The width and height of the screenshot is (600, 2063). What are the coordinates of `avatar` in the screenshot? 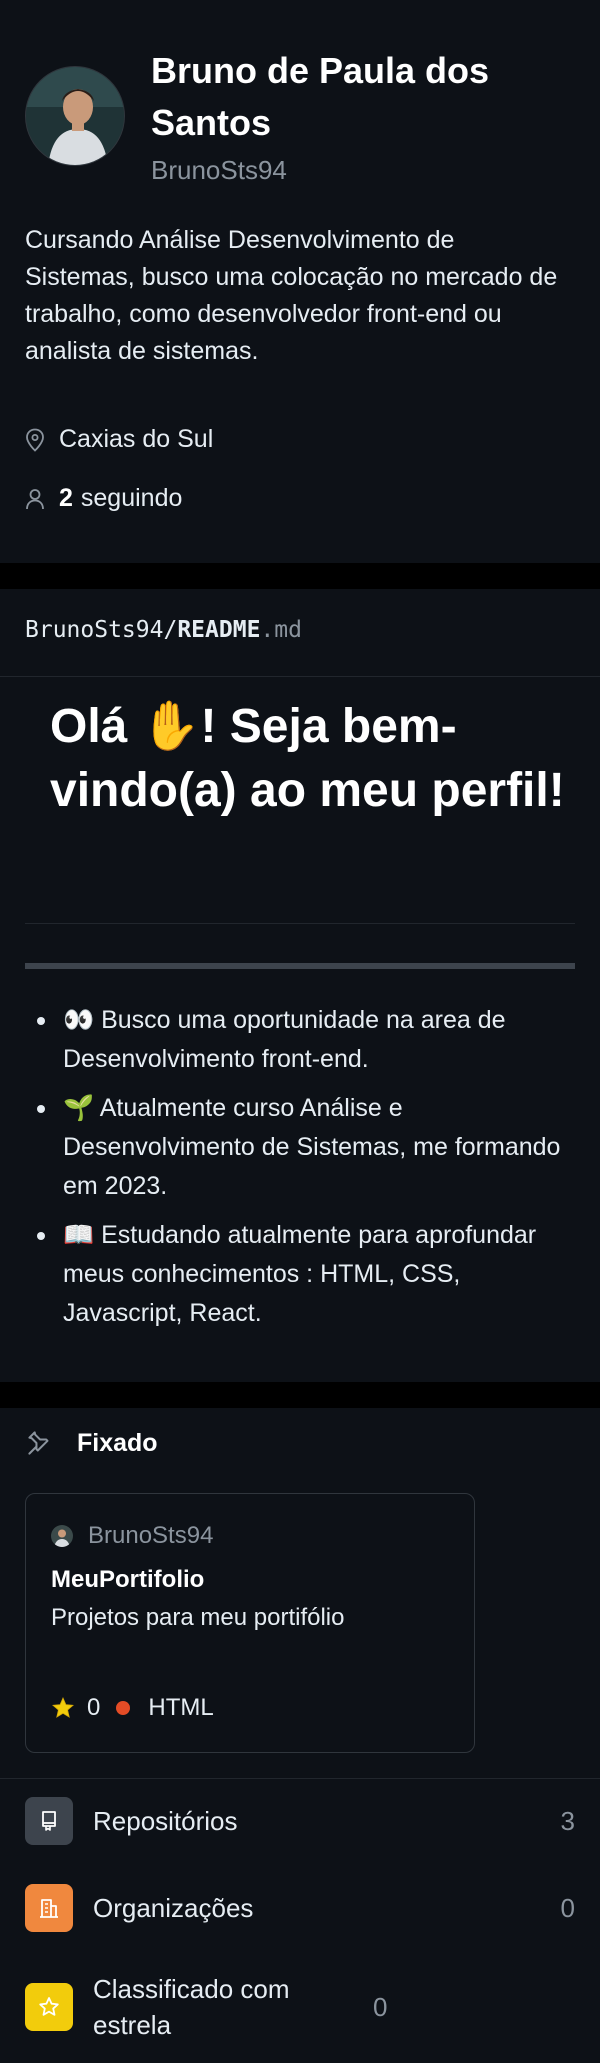 It's located at (75, 116).